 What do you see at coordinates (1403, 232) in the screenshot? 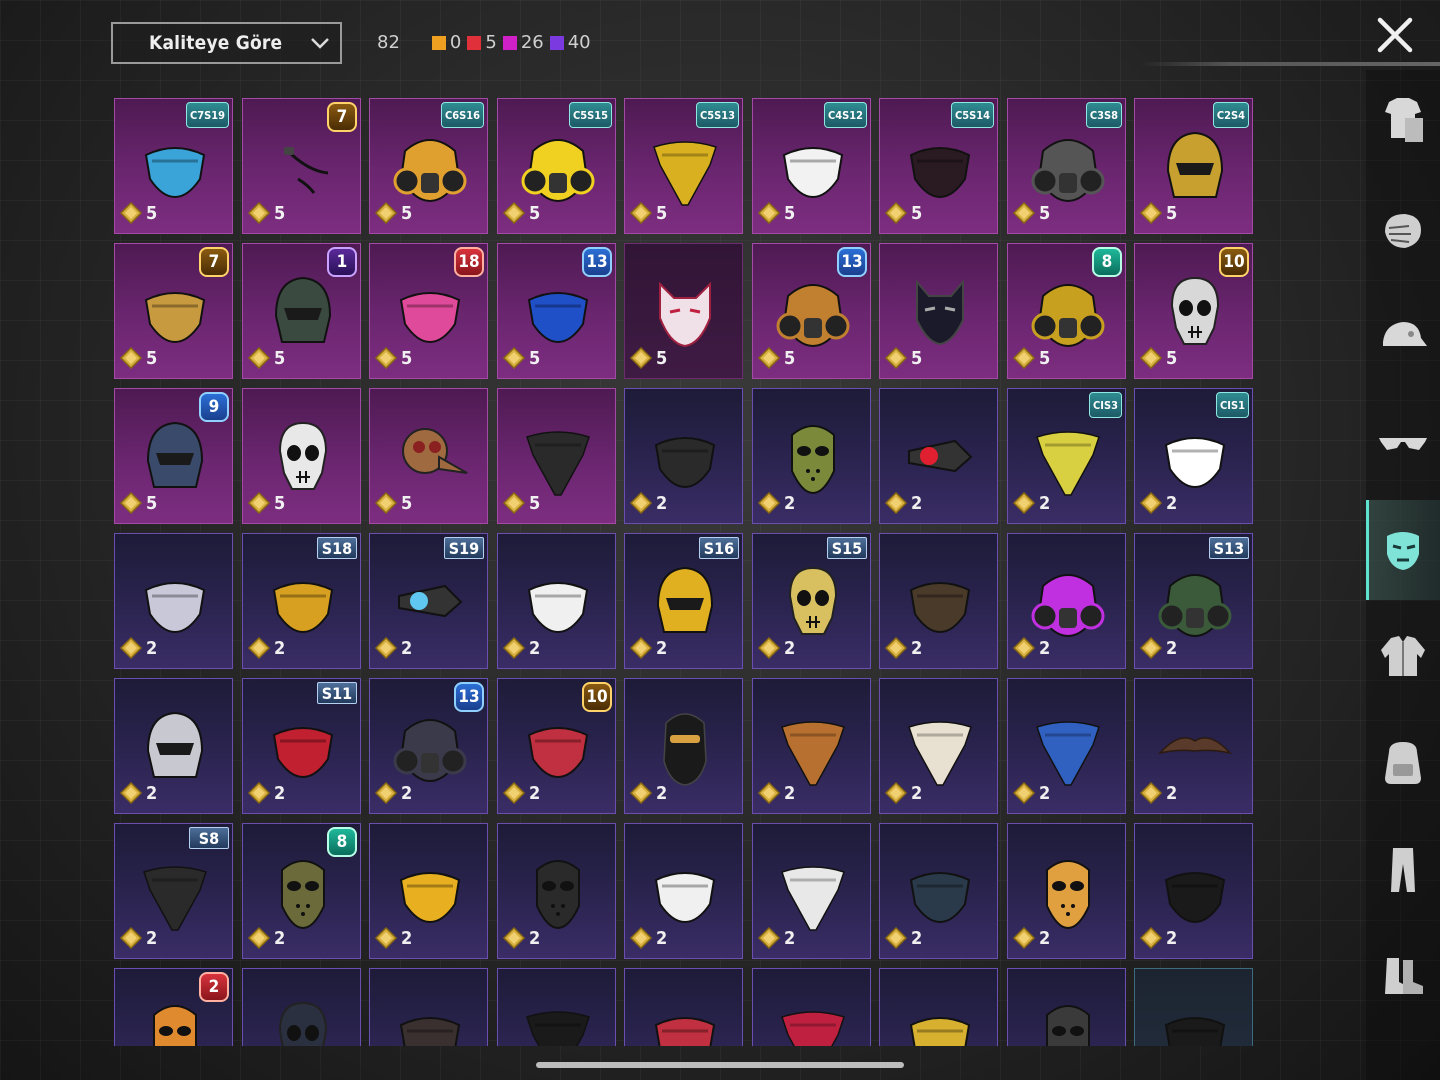
I see `face-tab` at bounding box center [1403, 232].